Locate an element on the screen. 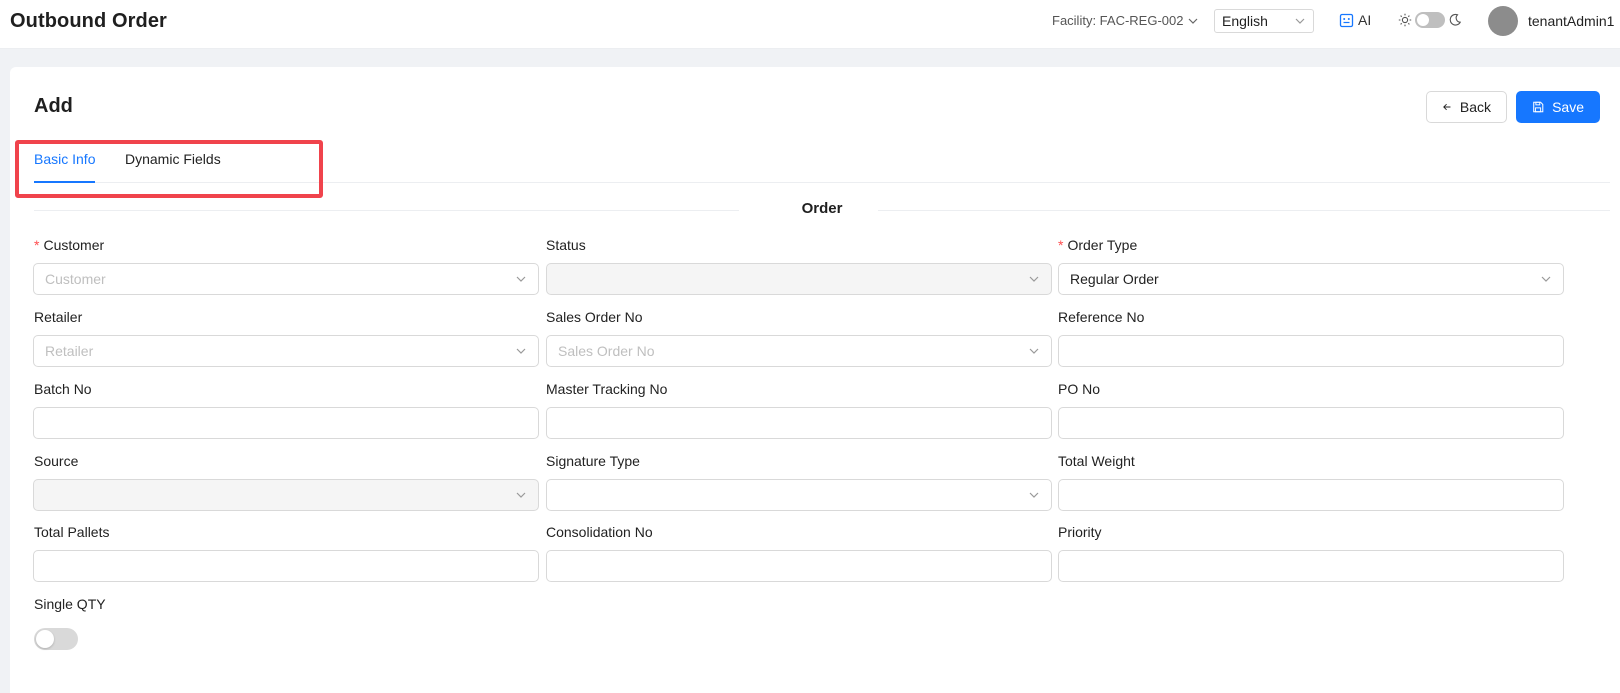  avatar is located at coordinates (1503, 21).